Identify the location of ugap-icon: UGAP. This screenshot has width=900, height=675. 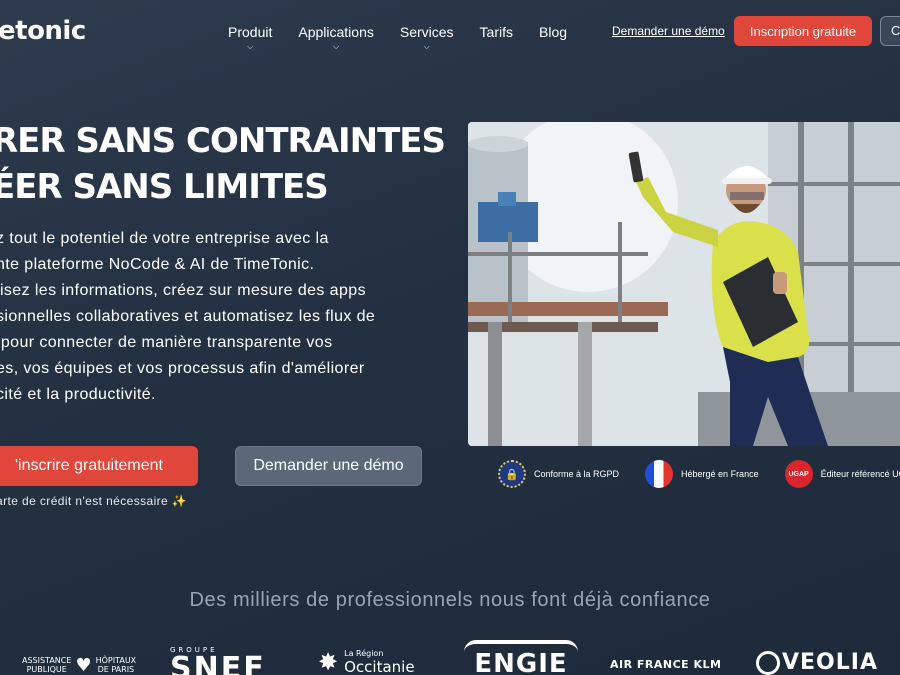
(798, 474).